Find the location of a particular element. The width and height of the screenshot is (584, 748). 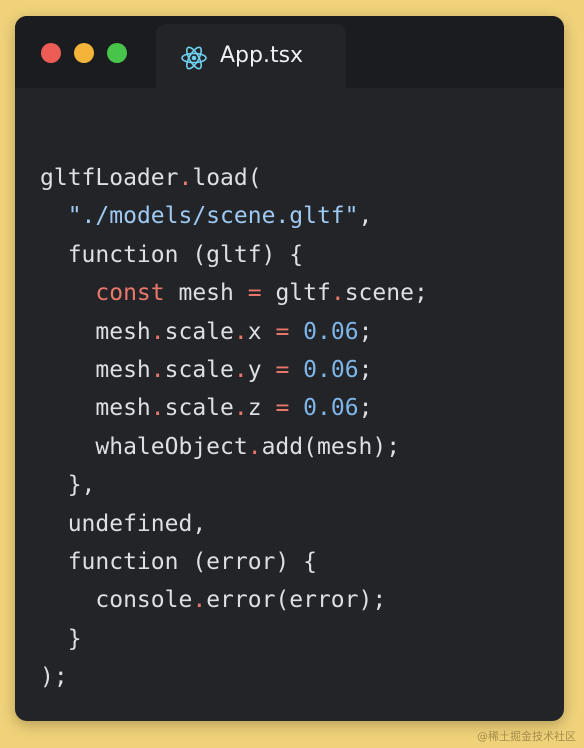

code-token: error(error); is located at coordinates (296, 600).